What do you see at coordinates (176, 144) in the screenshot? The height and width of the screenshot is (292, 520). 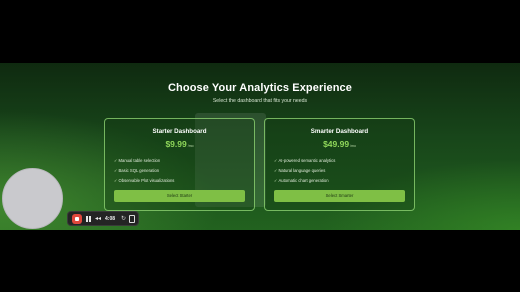 I see `price-amount: $9.99` at bounding box center [176, 144].